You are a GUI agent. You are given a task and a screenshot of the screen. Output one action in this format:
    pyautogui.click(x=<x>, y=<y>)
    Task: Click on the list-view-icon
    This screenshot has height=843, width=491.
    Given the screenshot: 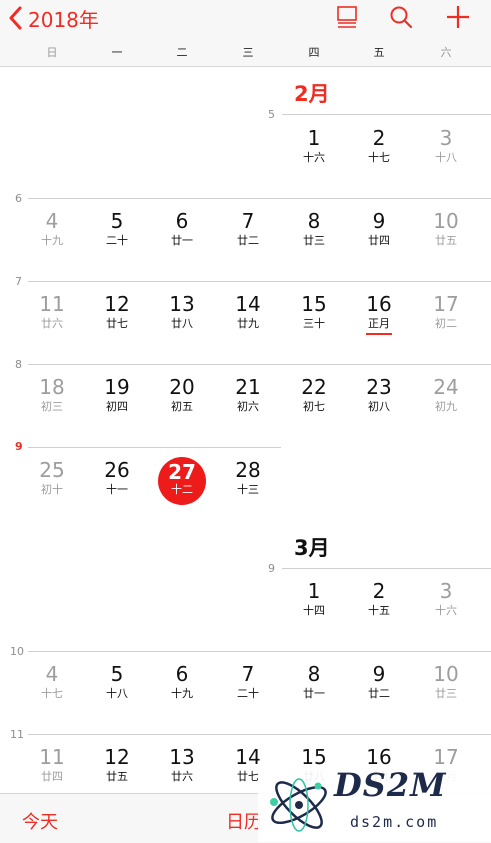 What is the action you would take?
    pyautogui.click(x=347, y=17)
    